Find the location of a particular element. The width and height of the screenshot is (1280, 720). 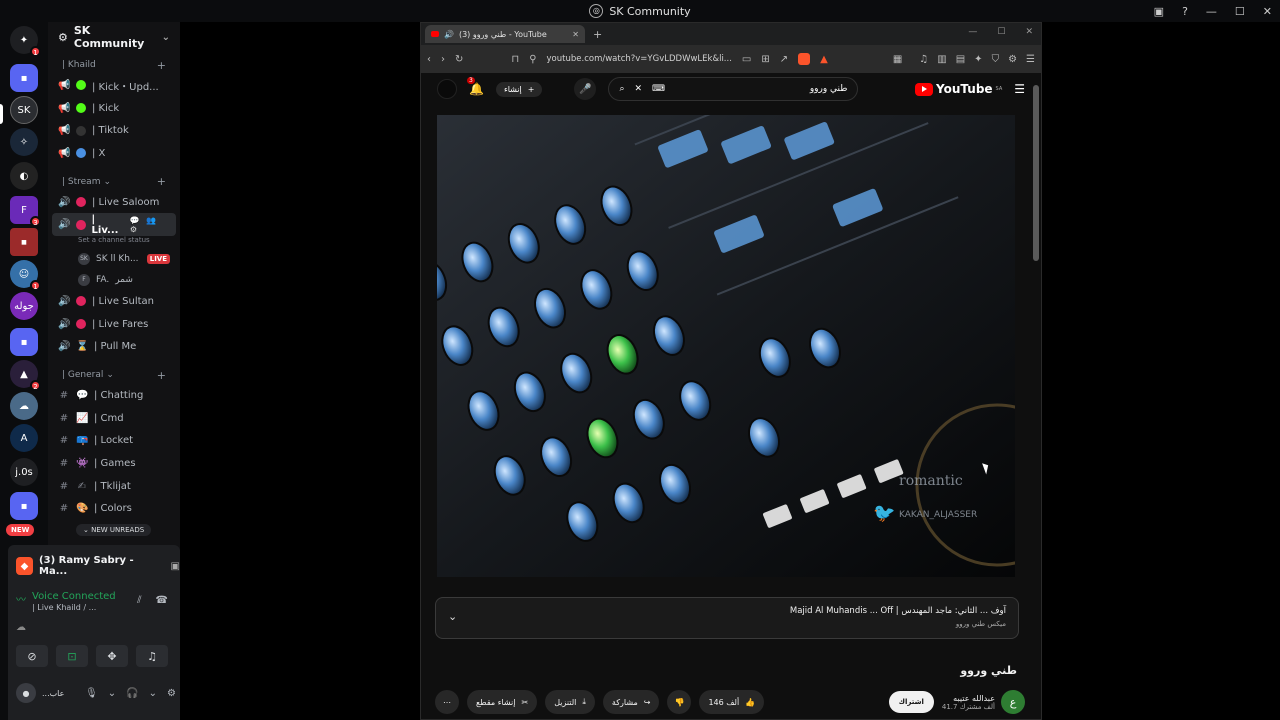

search-icon: ⌕ is located at coordinates (621, 89).